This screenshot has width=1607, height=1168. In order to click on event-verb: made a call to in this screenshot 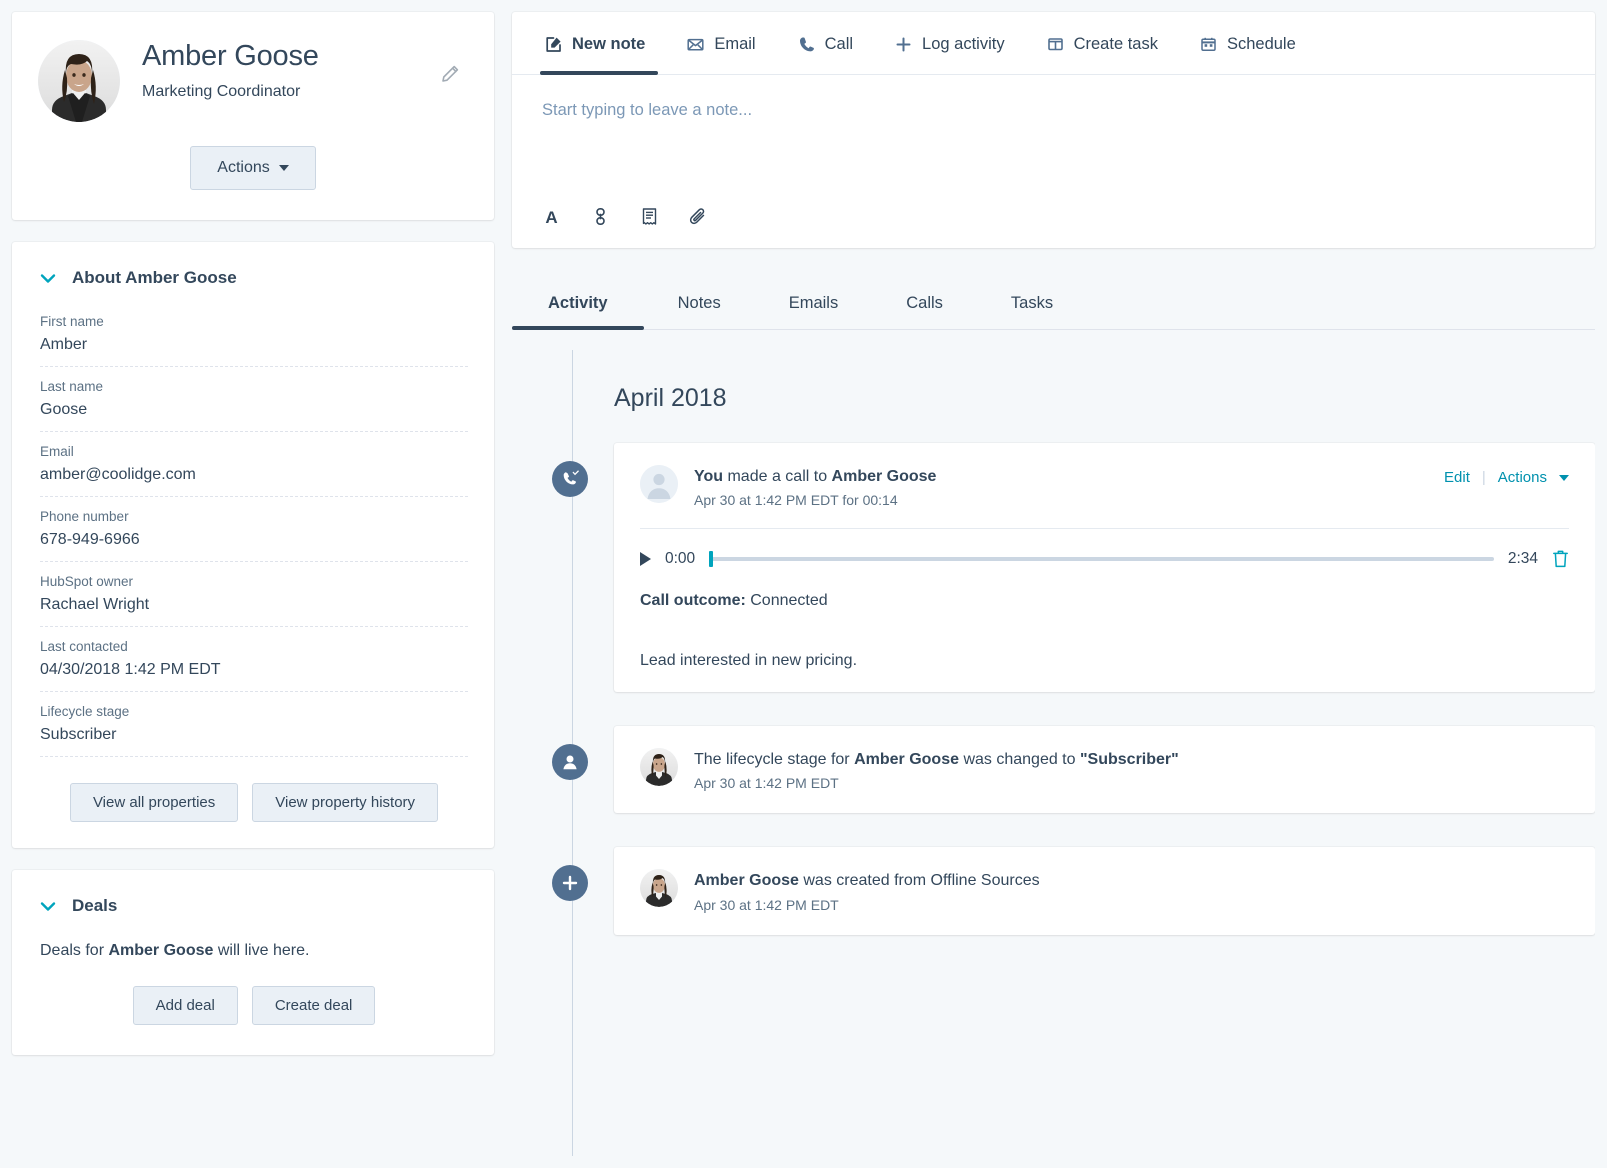, I will do `click(777, 476)`.